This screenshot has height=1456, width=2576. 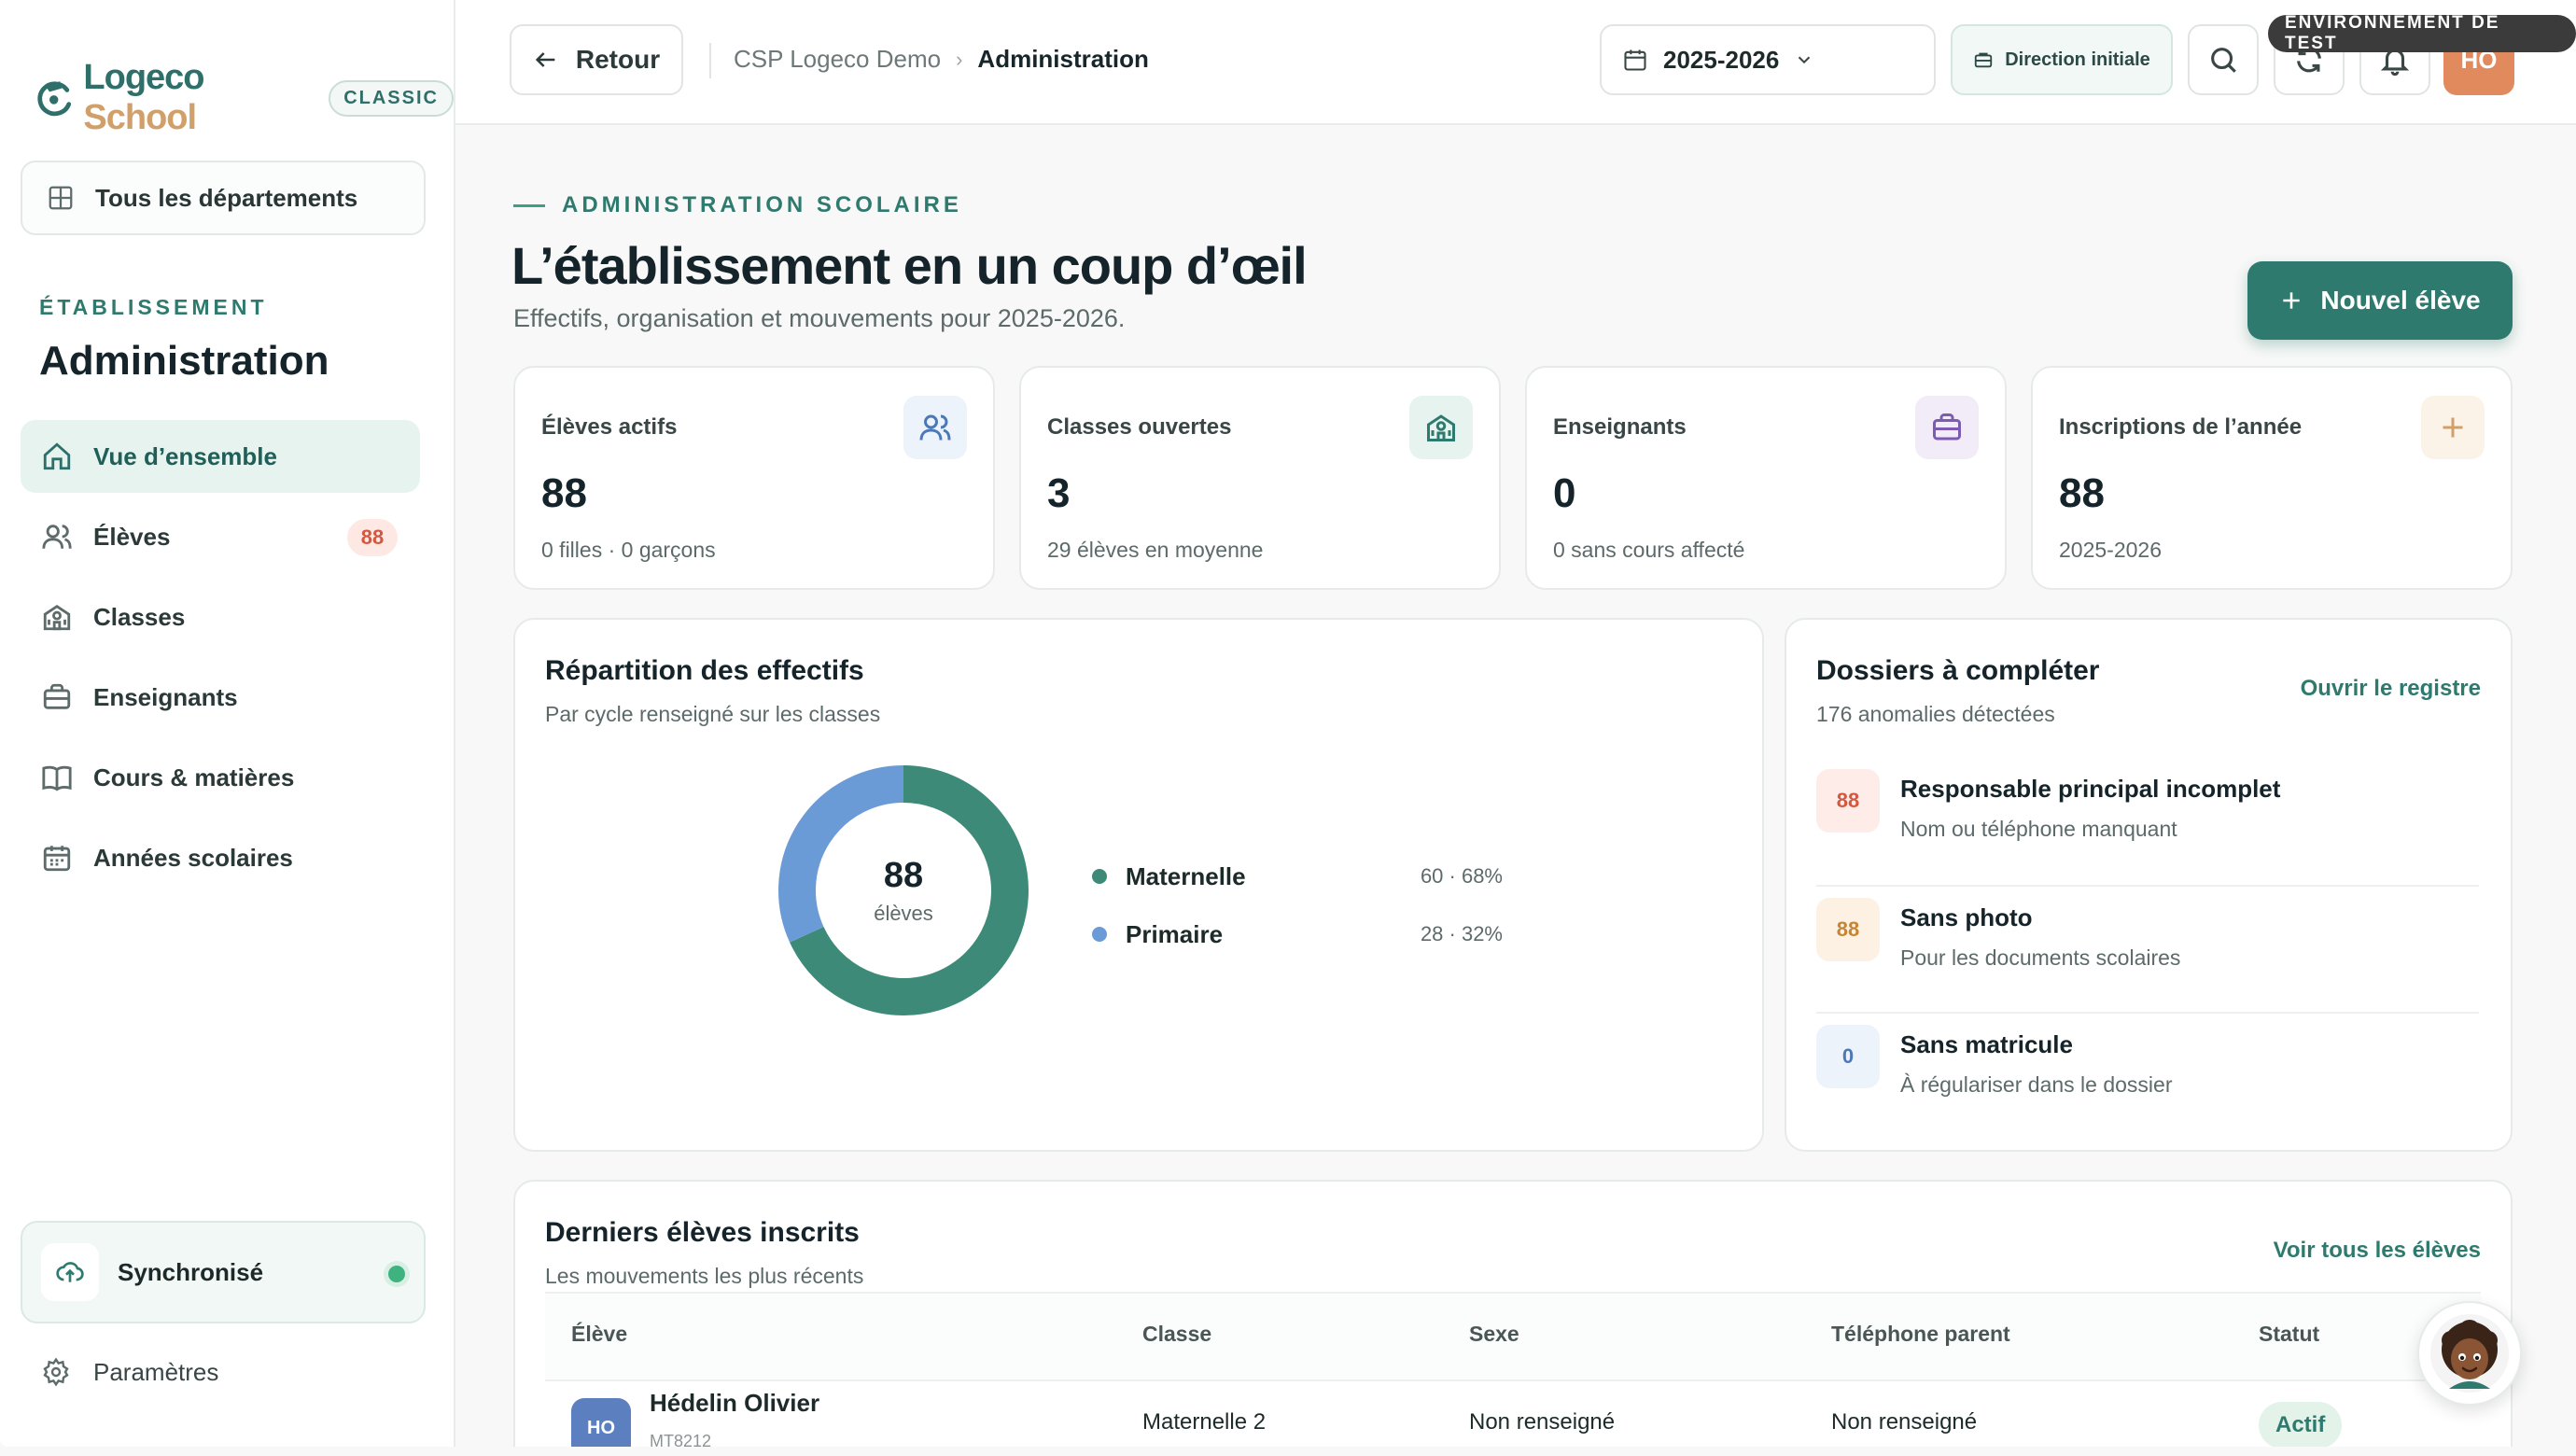 What do you see at coordinates (391, 98) in the screenshot?
I see `edition-badge: CLASSIC` at bounding box center [391, 98].